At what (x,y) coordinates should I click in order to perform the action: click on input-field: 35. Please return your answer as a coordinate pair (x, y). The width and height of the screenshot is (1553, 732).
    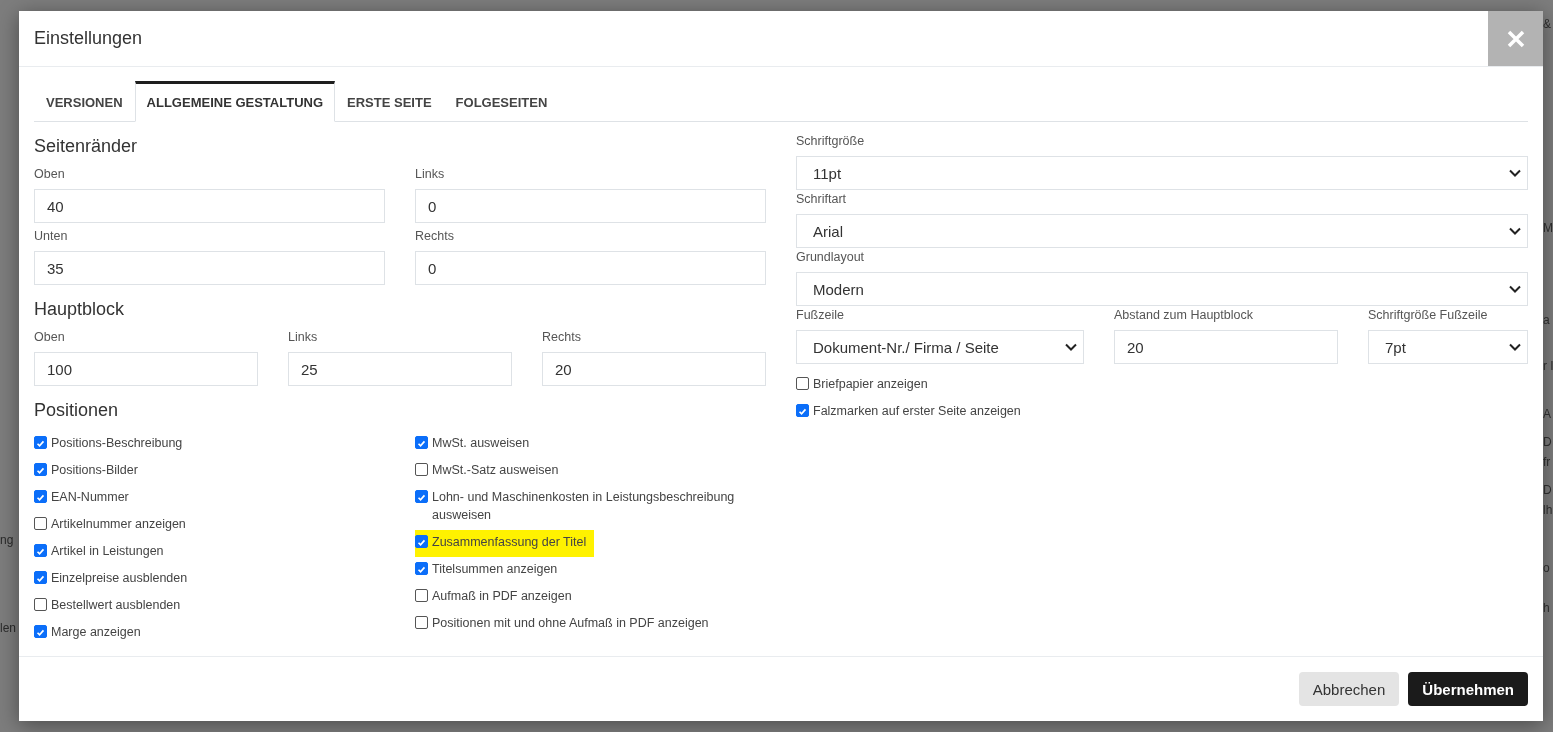
    Looking at the image, I should click on (209, 268).